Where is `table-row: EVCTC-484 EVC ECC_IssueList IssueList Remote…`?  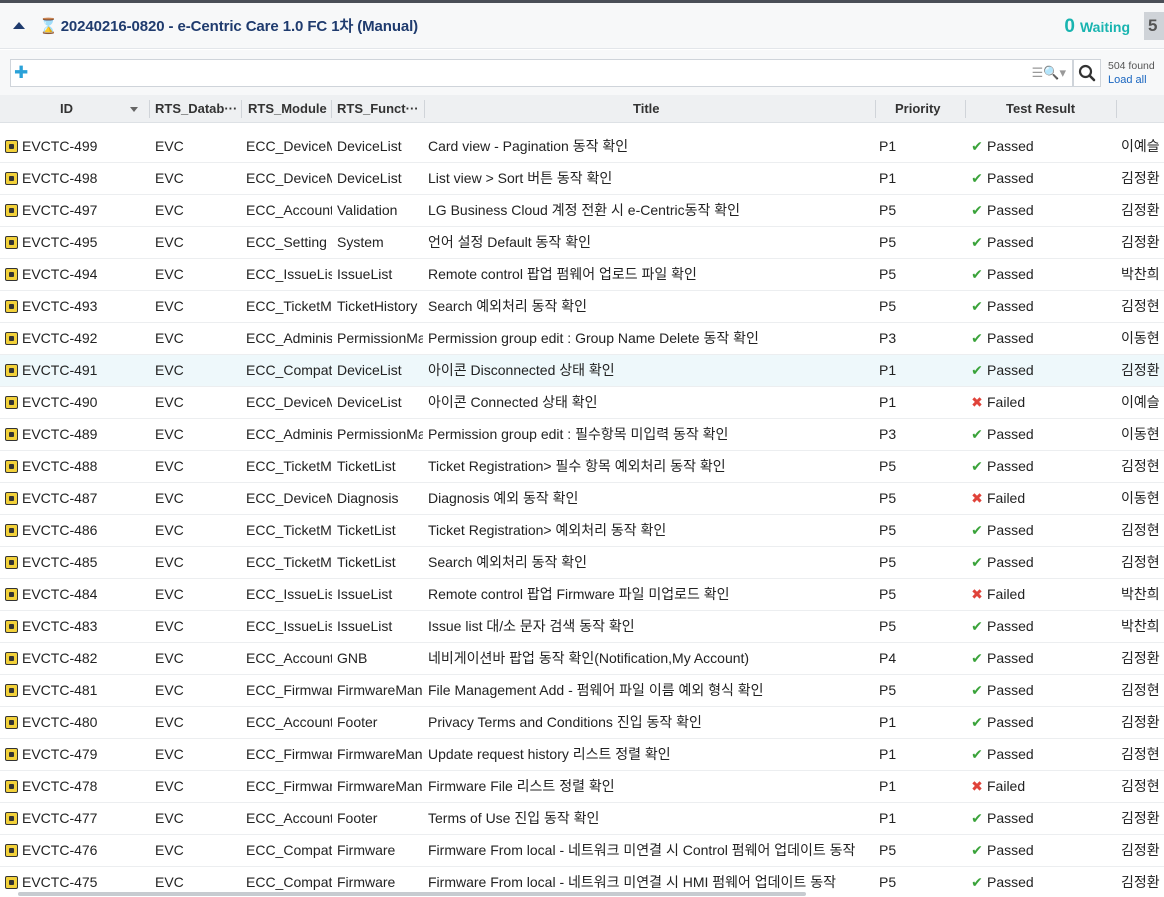 table-row: EVCTC-484 EVC ECC_IssueList IssueList Remote… is located at coordinates (582, 595).